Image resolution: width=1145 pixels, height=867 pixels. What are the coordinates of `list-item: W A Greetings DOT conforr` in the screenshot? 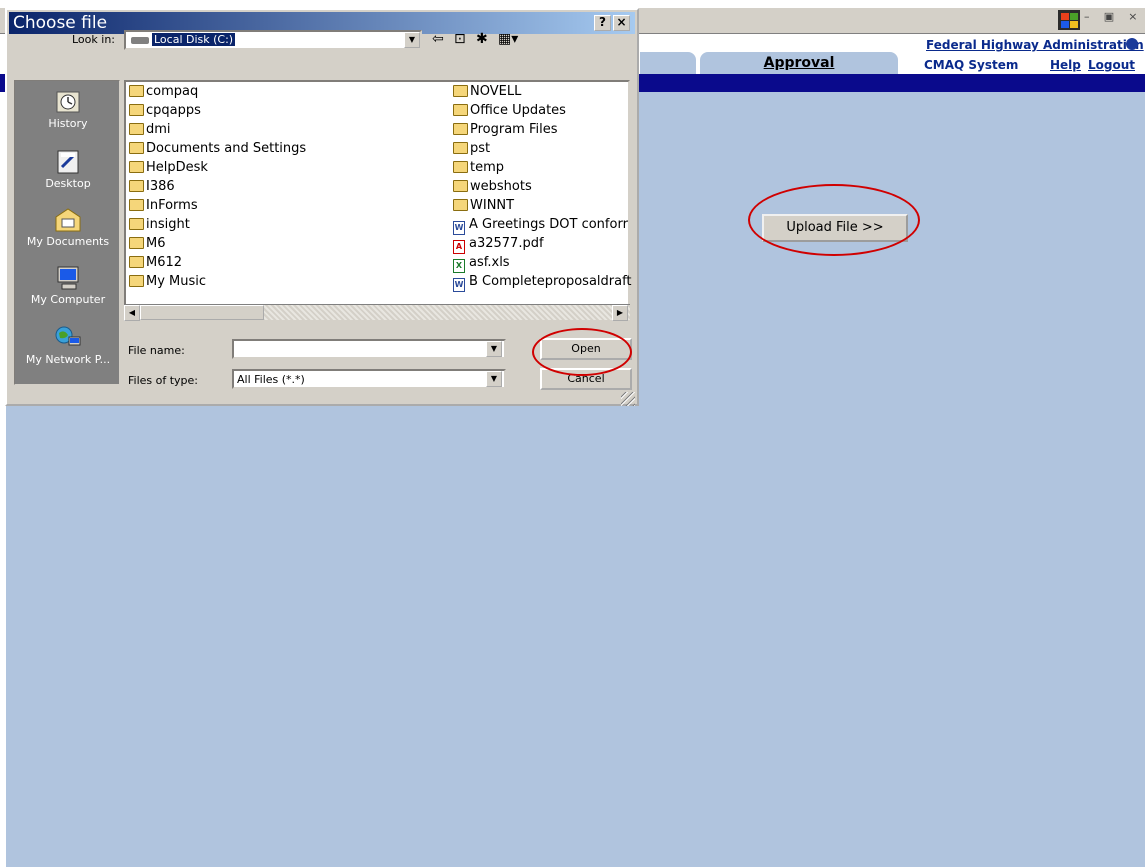 It's located at (540, 225).